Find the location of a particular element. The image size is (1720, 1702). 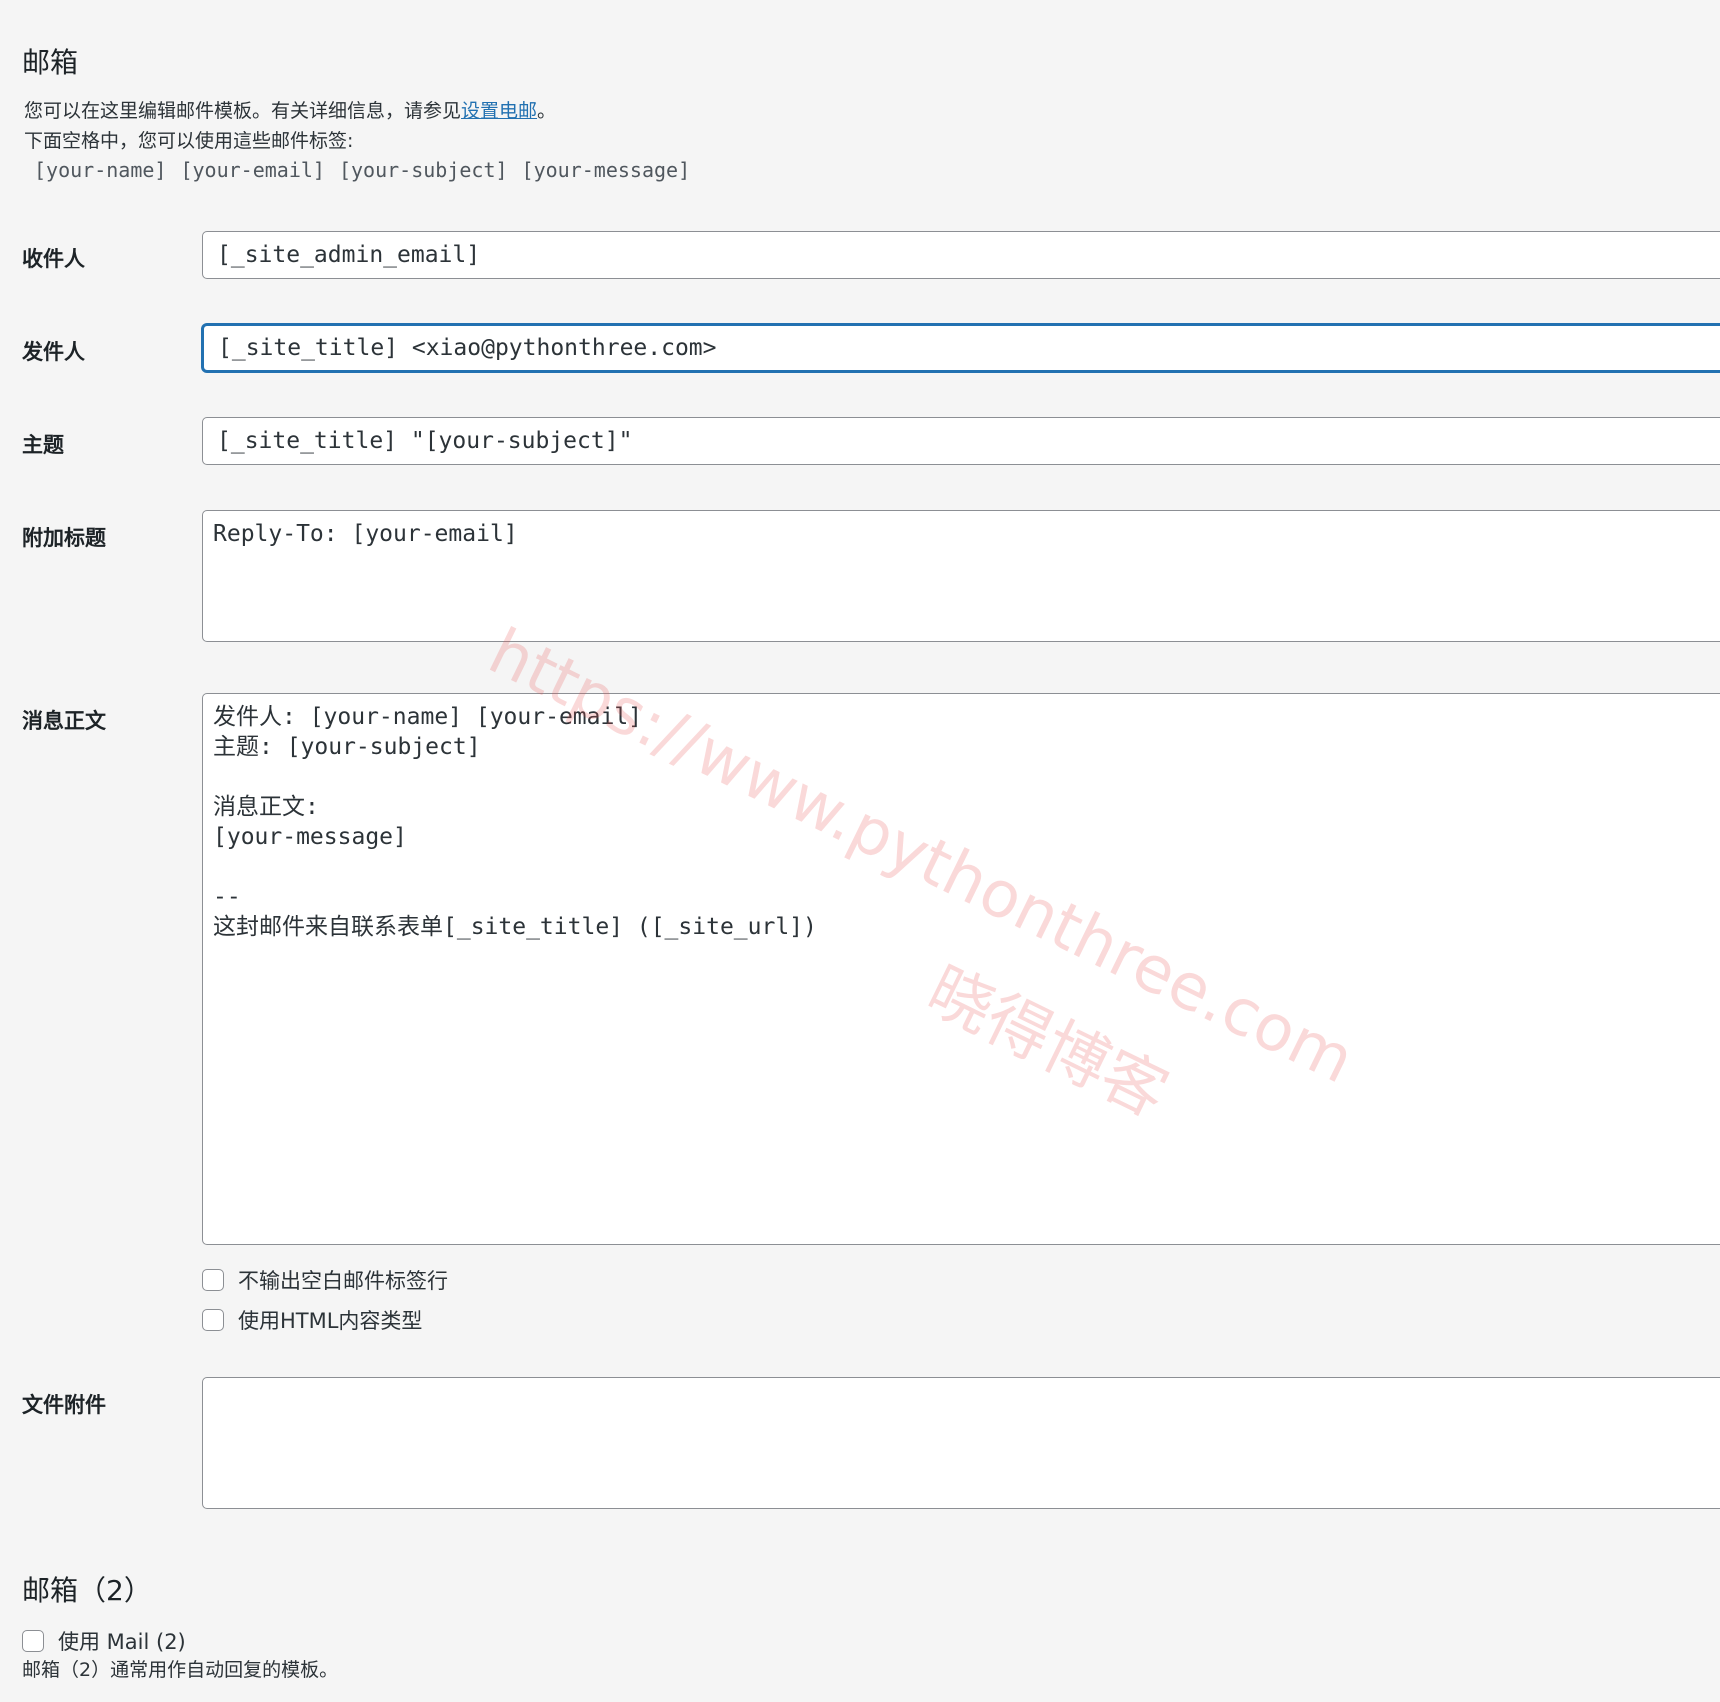

additional-headers-label: 附加标题 is located at coordinates (64, 538).